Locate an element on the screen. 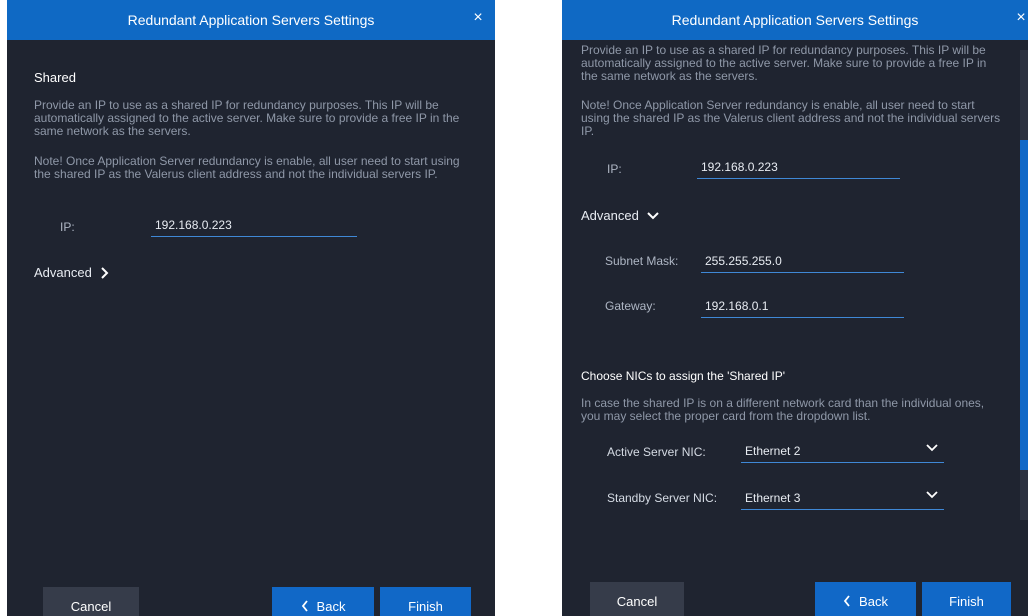  subnet-mask-label: Subnet Mask: is located at coordinates (642, 261).